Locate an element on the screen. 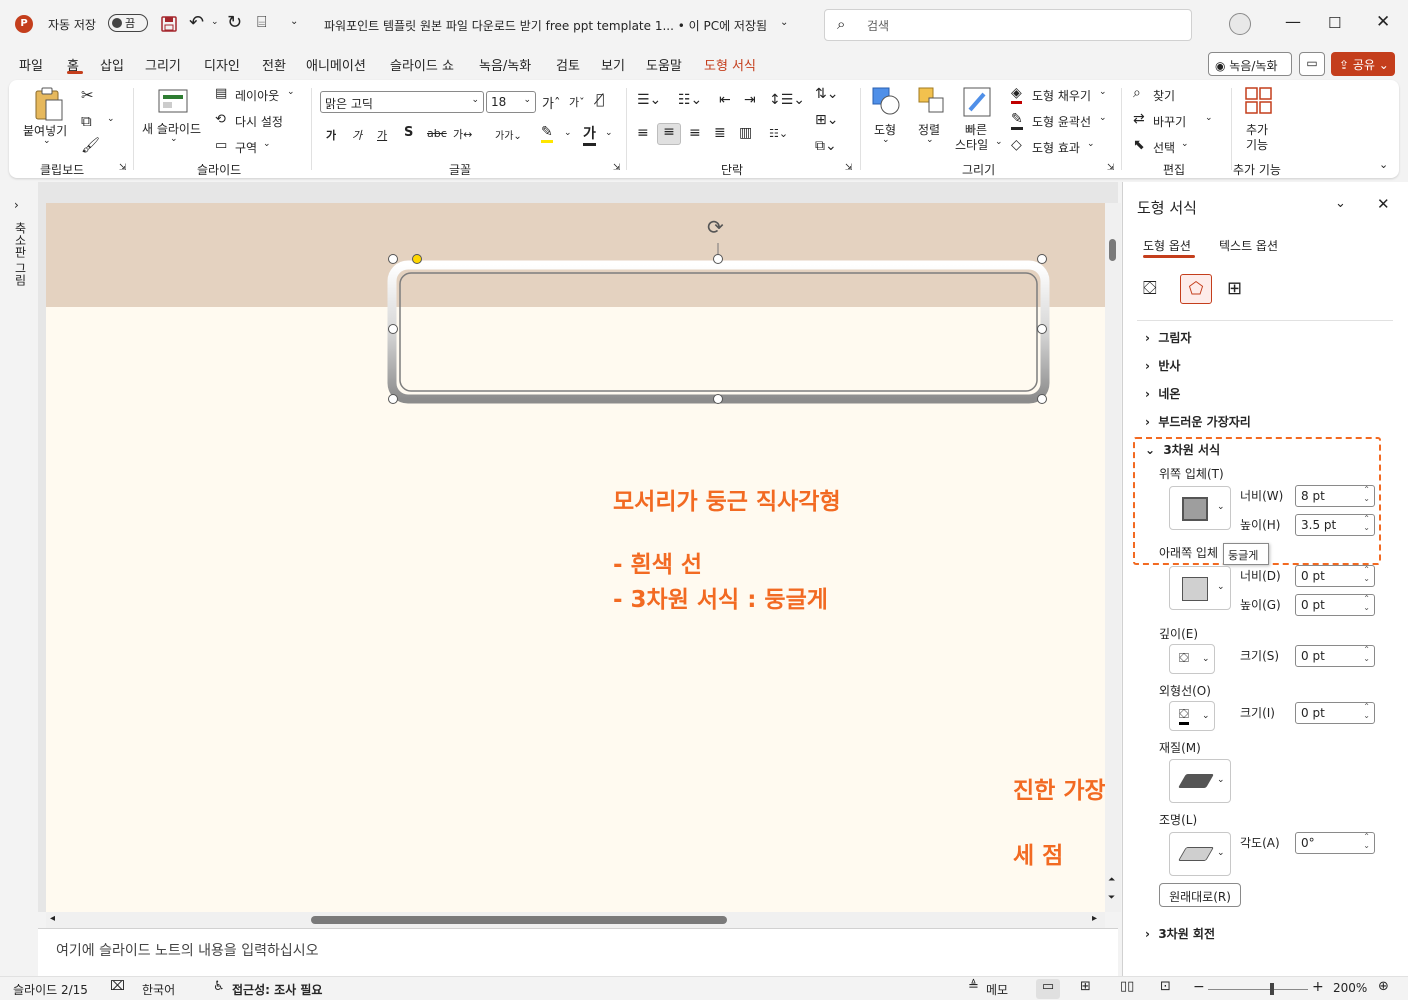  shape-fill-label: 도형 채우기 is located at coordinates (1061, 95).